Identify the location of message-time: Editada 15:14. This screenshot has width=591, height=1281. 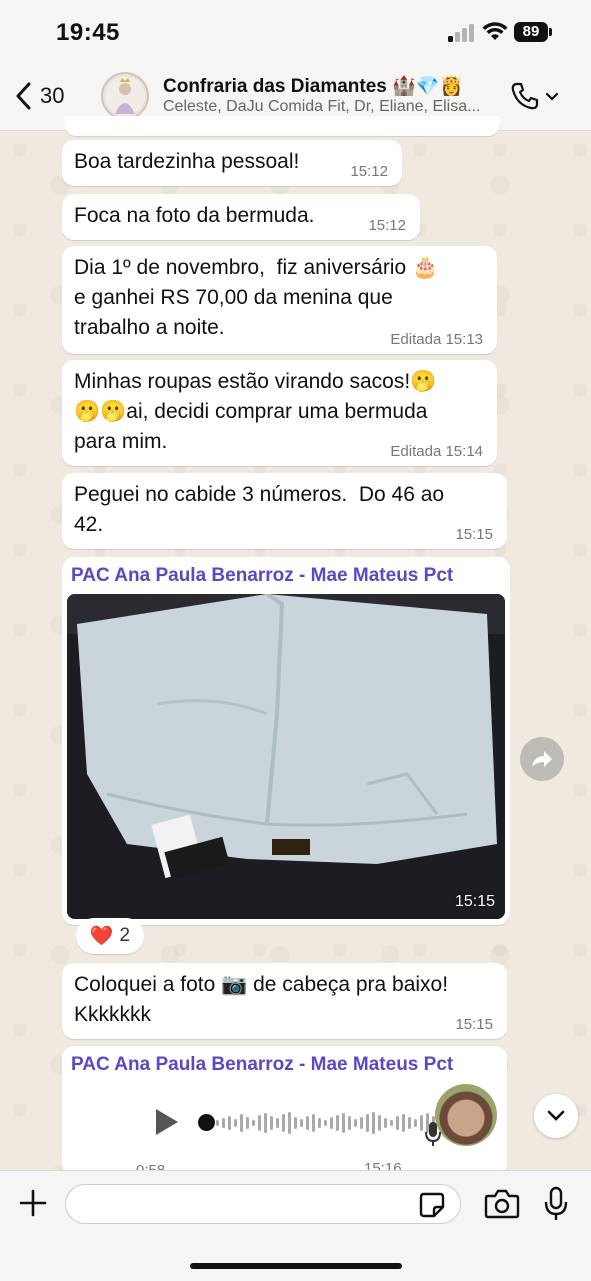
(436, 451).